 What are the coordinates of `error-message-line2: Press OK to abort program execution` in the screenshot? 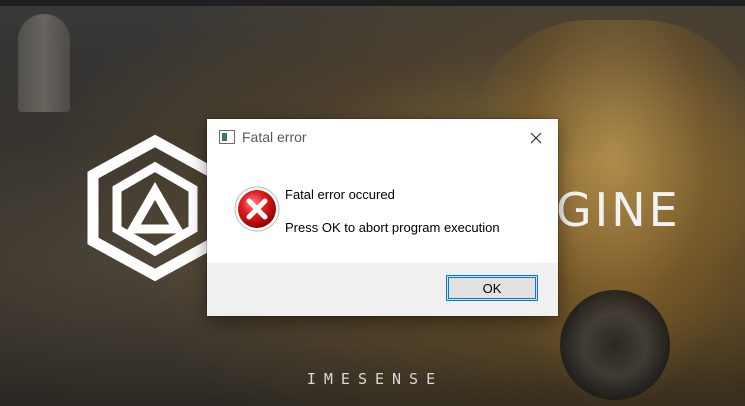 It's located at (392, 227).